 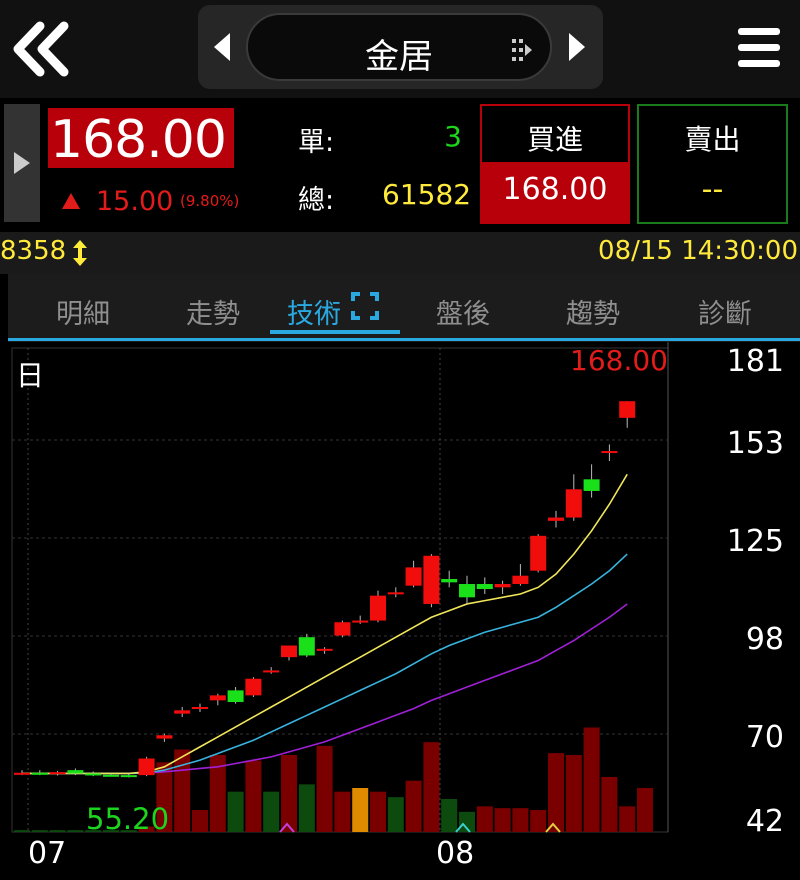 I want to click on up-down-arrows-icon, so click(x=80, y=253).